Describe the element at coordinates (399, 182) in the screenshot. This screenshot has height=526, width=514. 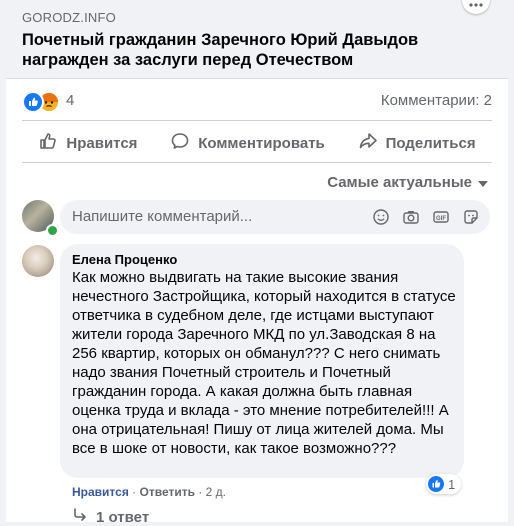
I see `sort-label: Самые актуальные` at that location.